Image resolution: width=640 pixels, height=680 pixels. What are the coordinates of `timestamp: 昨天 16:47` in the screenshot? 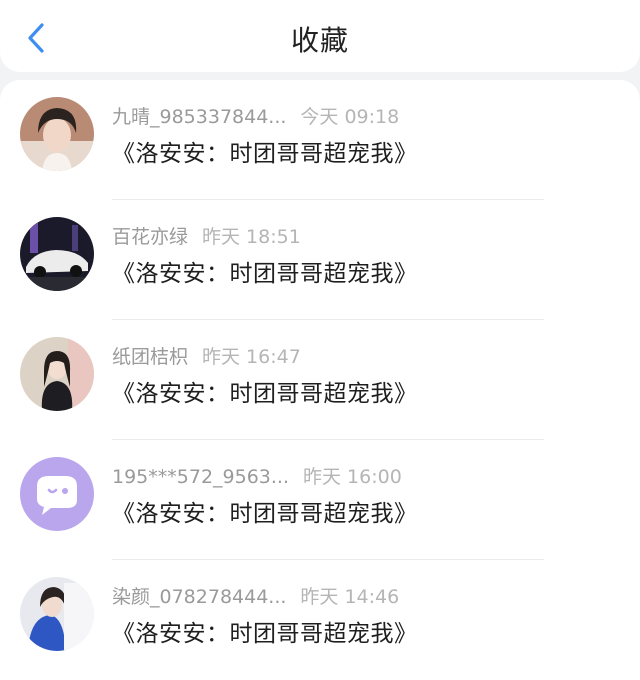 It's located at (251, 357).